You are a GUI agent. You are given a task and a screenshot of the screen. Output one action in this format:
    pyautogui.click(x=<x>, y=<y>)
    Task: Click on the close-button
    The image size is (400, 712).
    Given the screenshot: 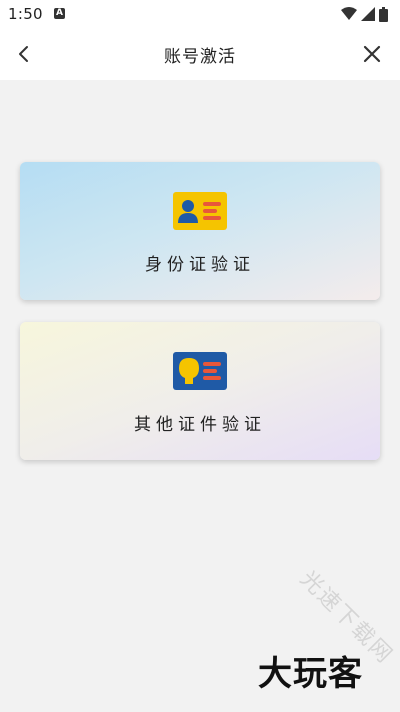 What is the action you would take?
    pyautogui.click(x=372, y=54)
    